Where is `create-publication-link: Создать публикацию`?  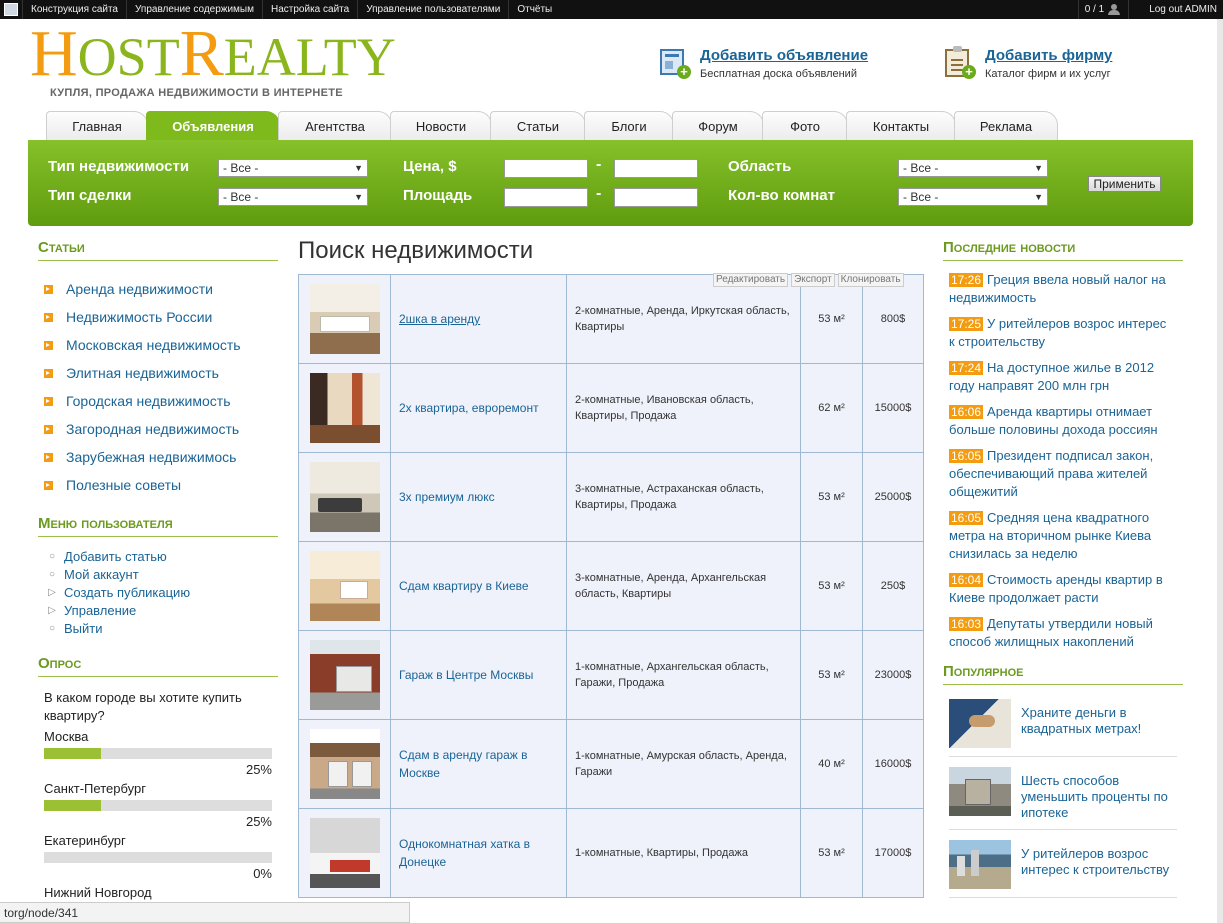
create-publication-link: Создать публикацию is located at coordinates (127, 592).